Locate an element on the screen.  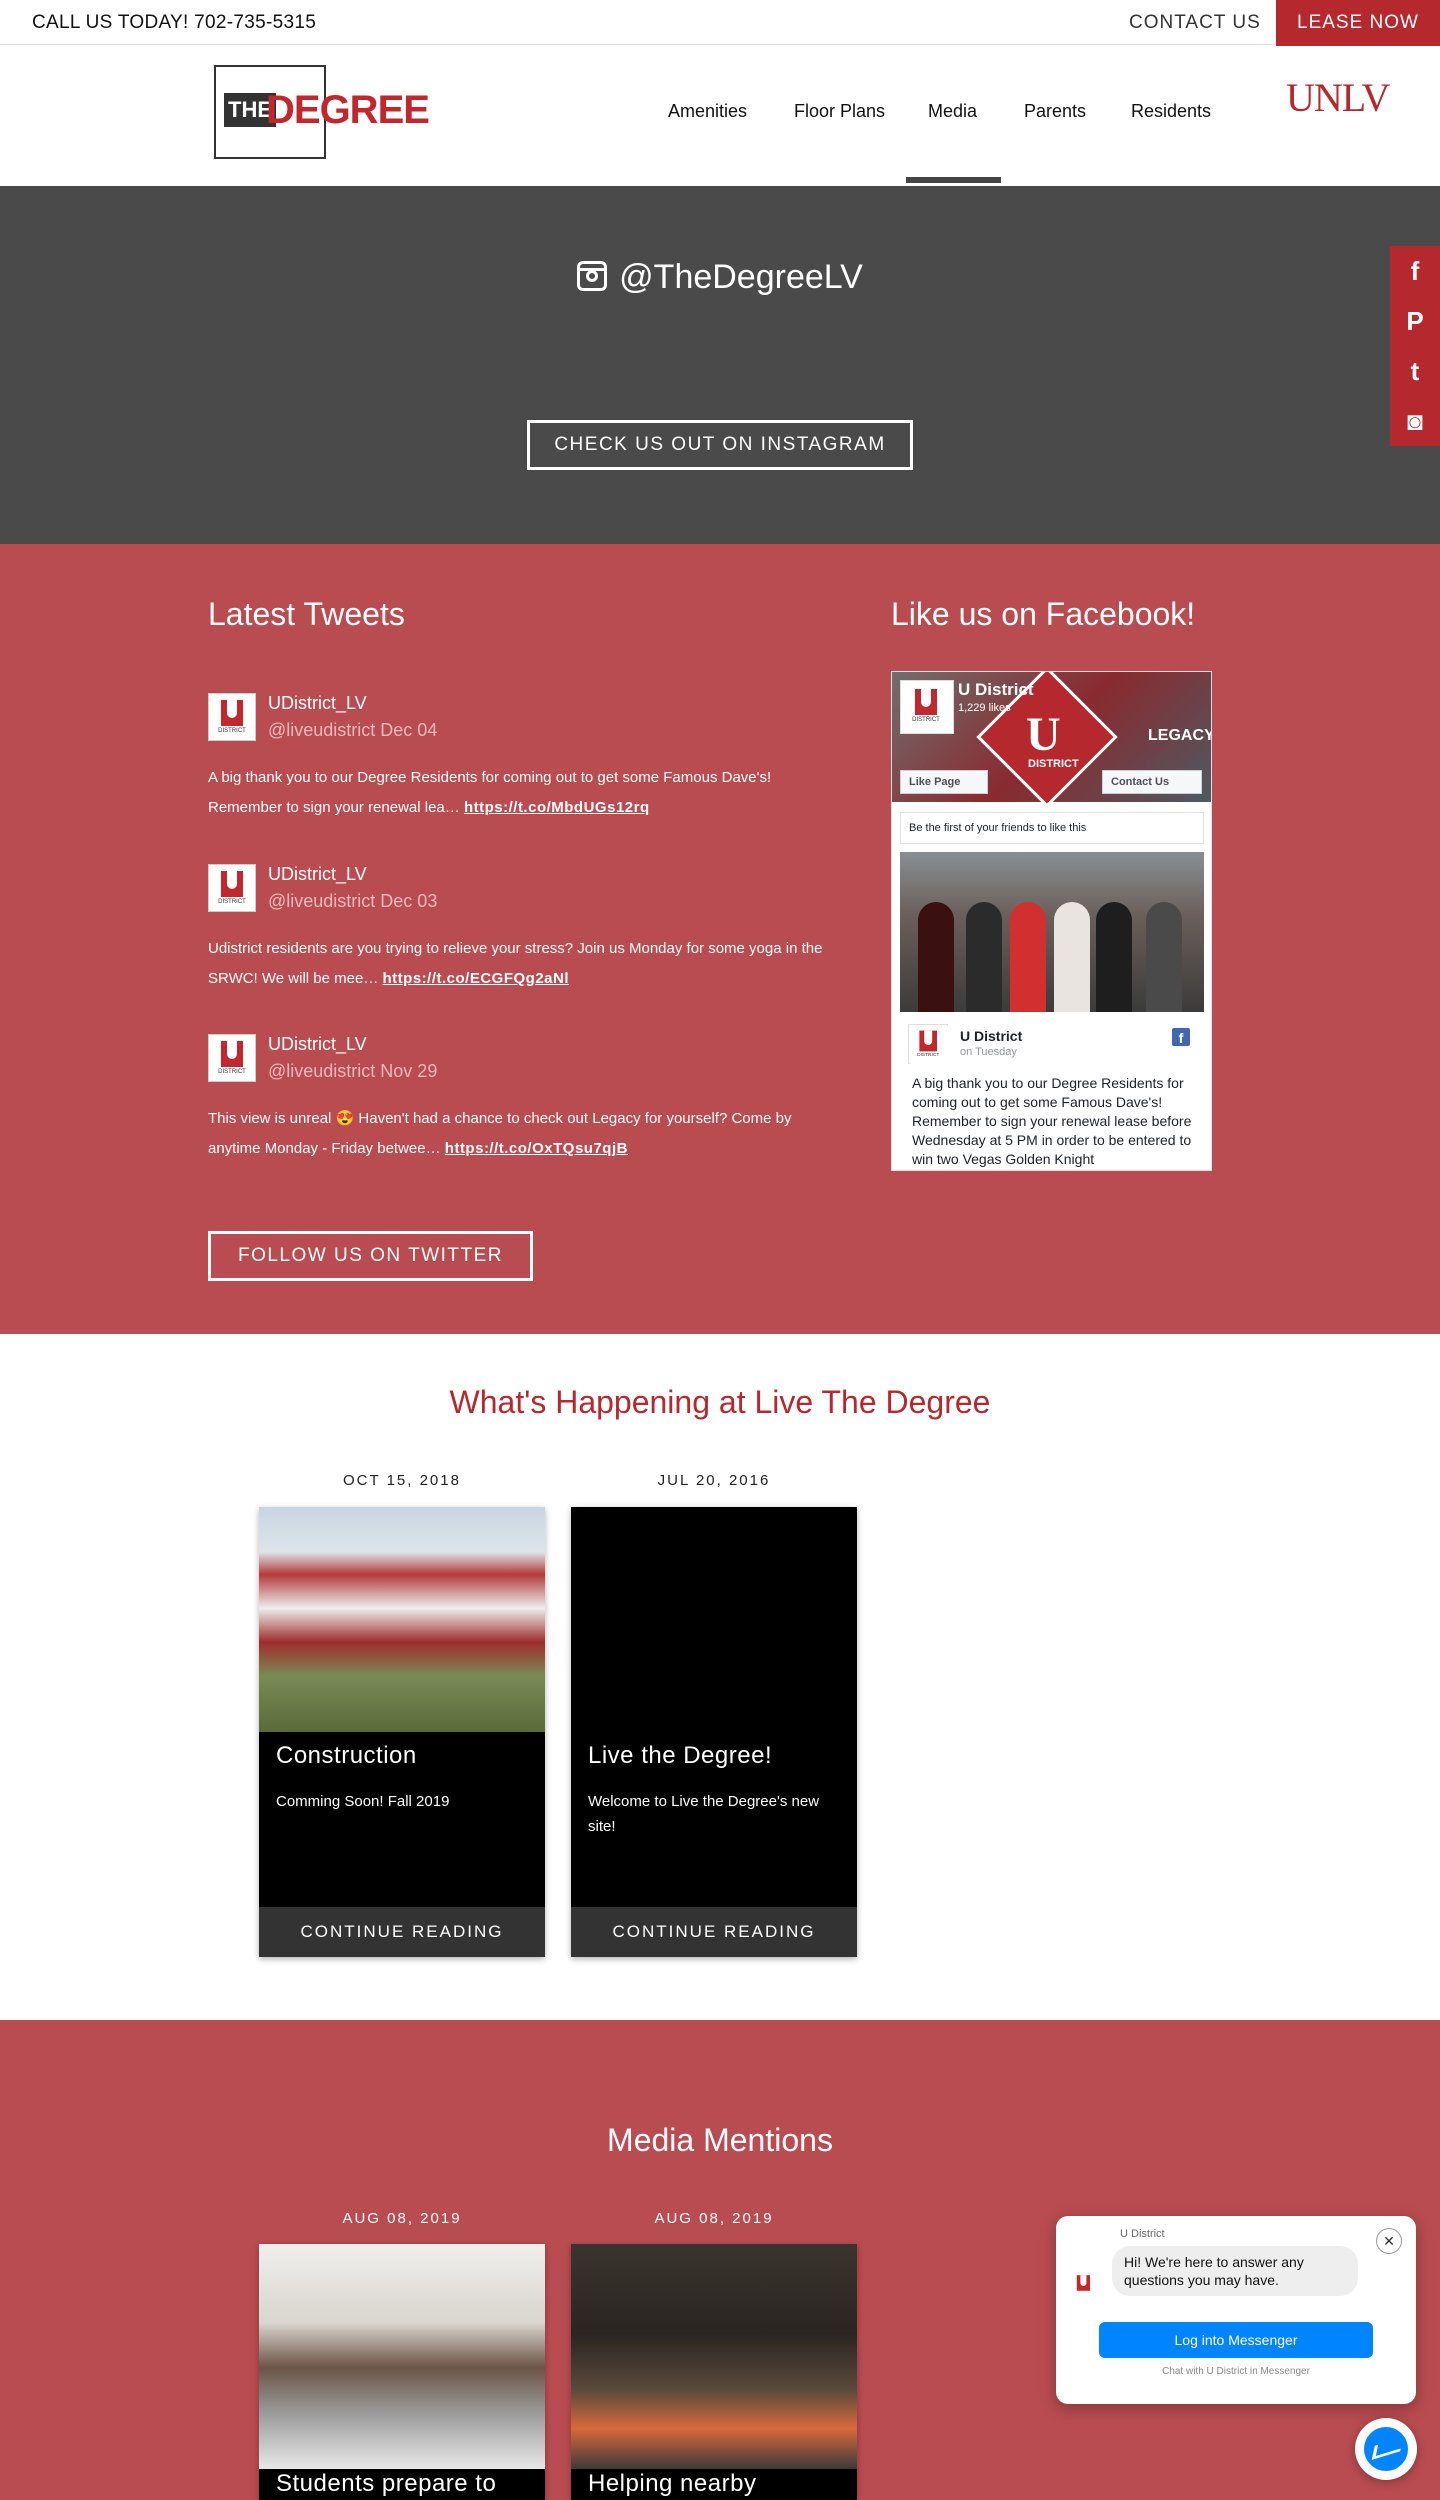
like-page-button: Like Page is located at coordinates (944, 782).